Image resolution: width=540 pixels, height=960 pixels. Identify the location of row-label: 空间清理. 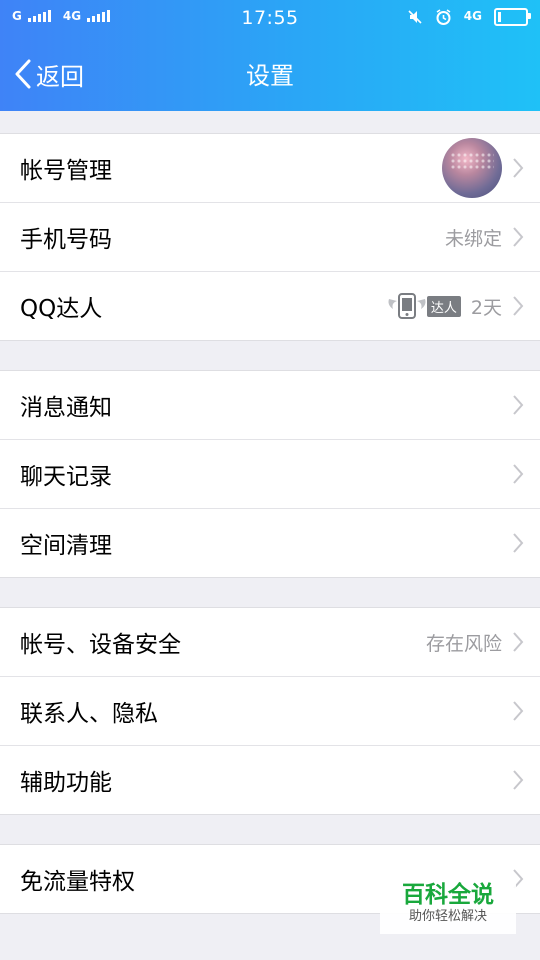
(66, 546).